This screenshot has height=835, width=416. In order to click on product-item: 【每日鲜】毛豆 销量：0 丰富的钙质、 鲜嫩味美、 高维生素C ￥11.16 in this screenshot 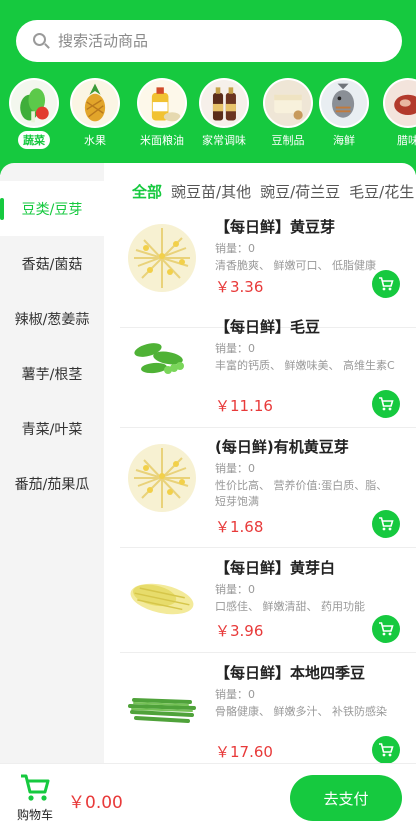, I will do `click(268, 368)`.